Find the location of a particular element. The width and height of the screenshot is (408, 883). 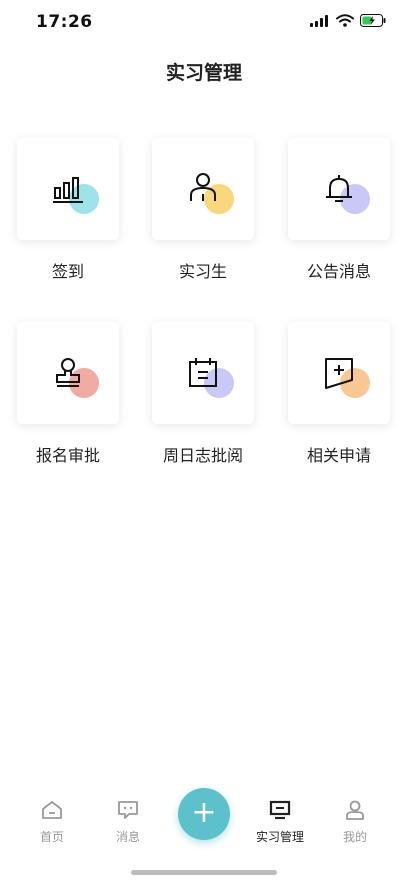

status-icons is located at coordinates (348, 20).